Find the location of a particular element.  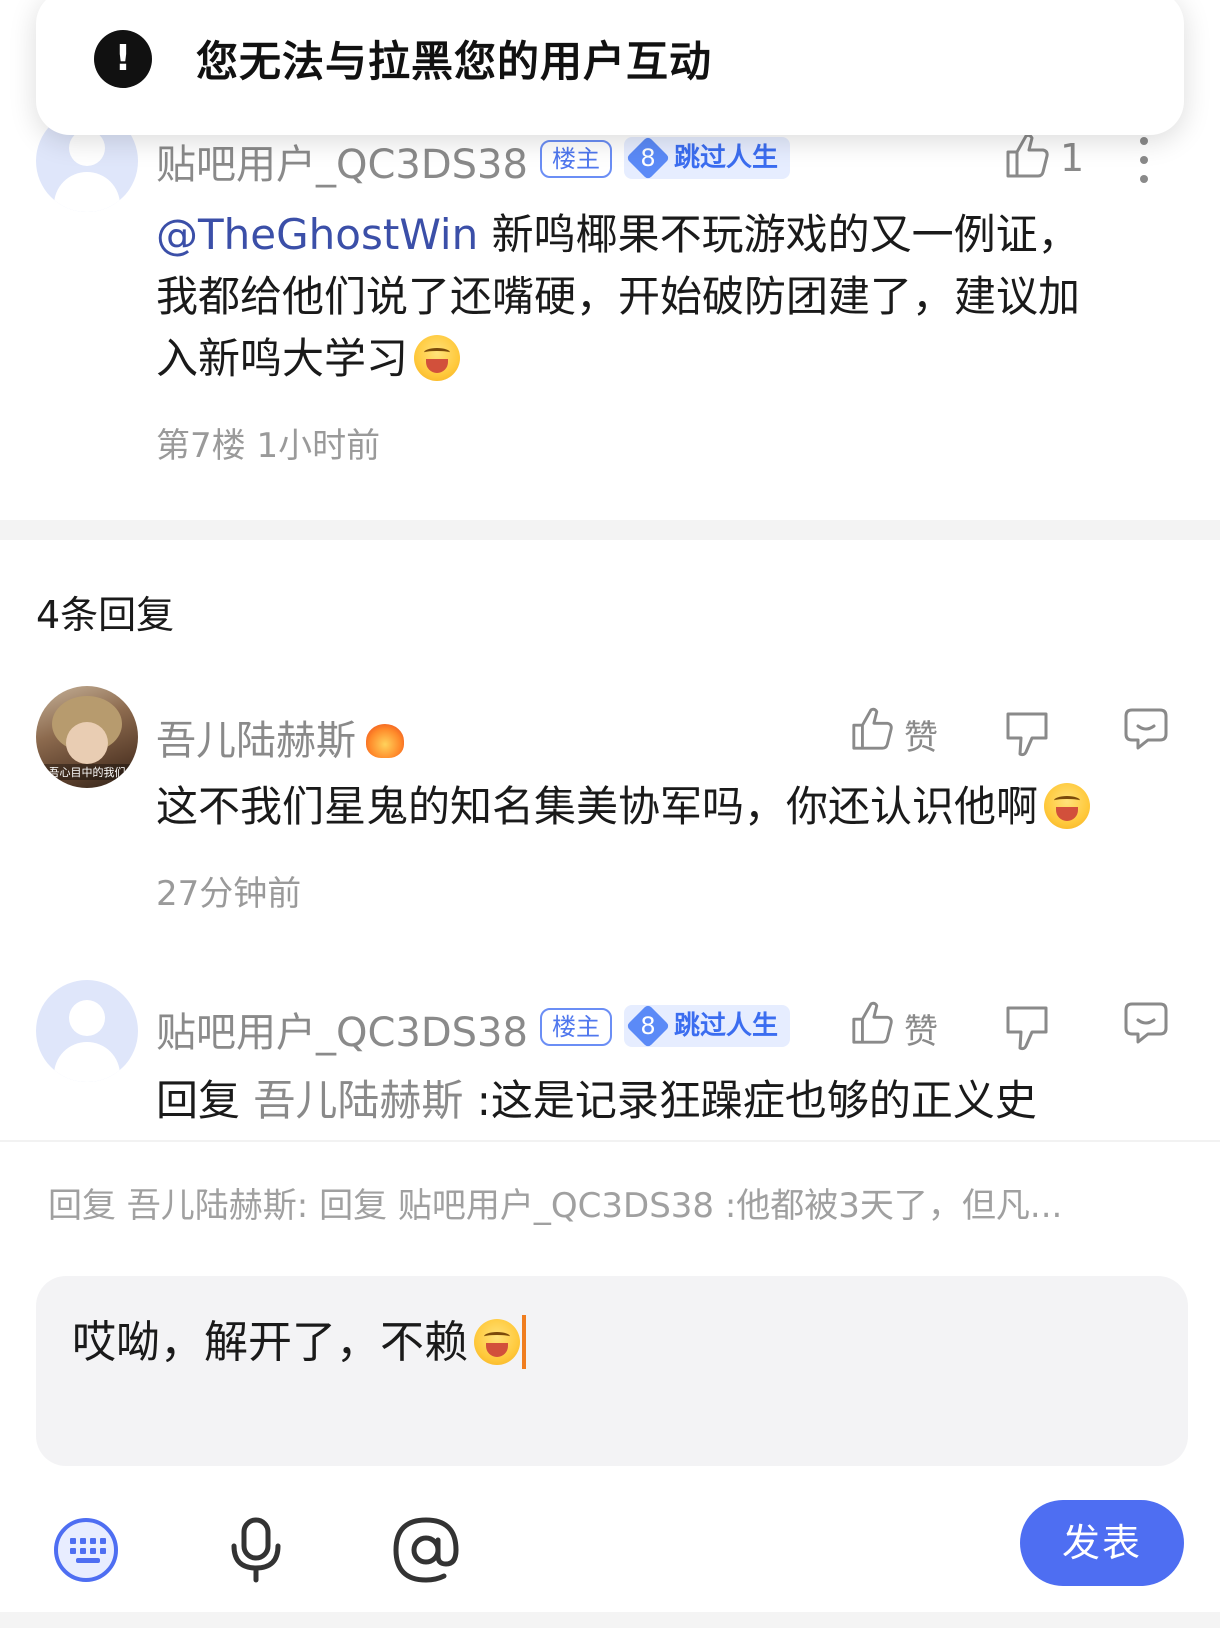

reply-time: 27分钟前 is located at coordinates (229, 894).